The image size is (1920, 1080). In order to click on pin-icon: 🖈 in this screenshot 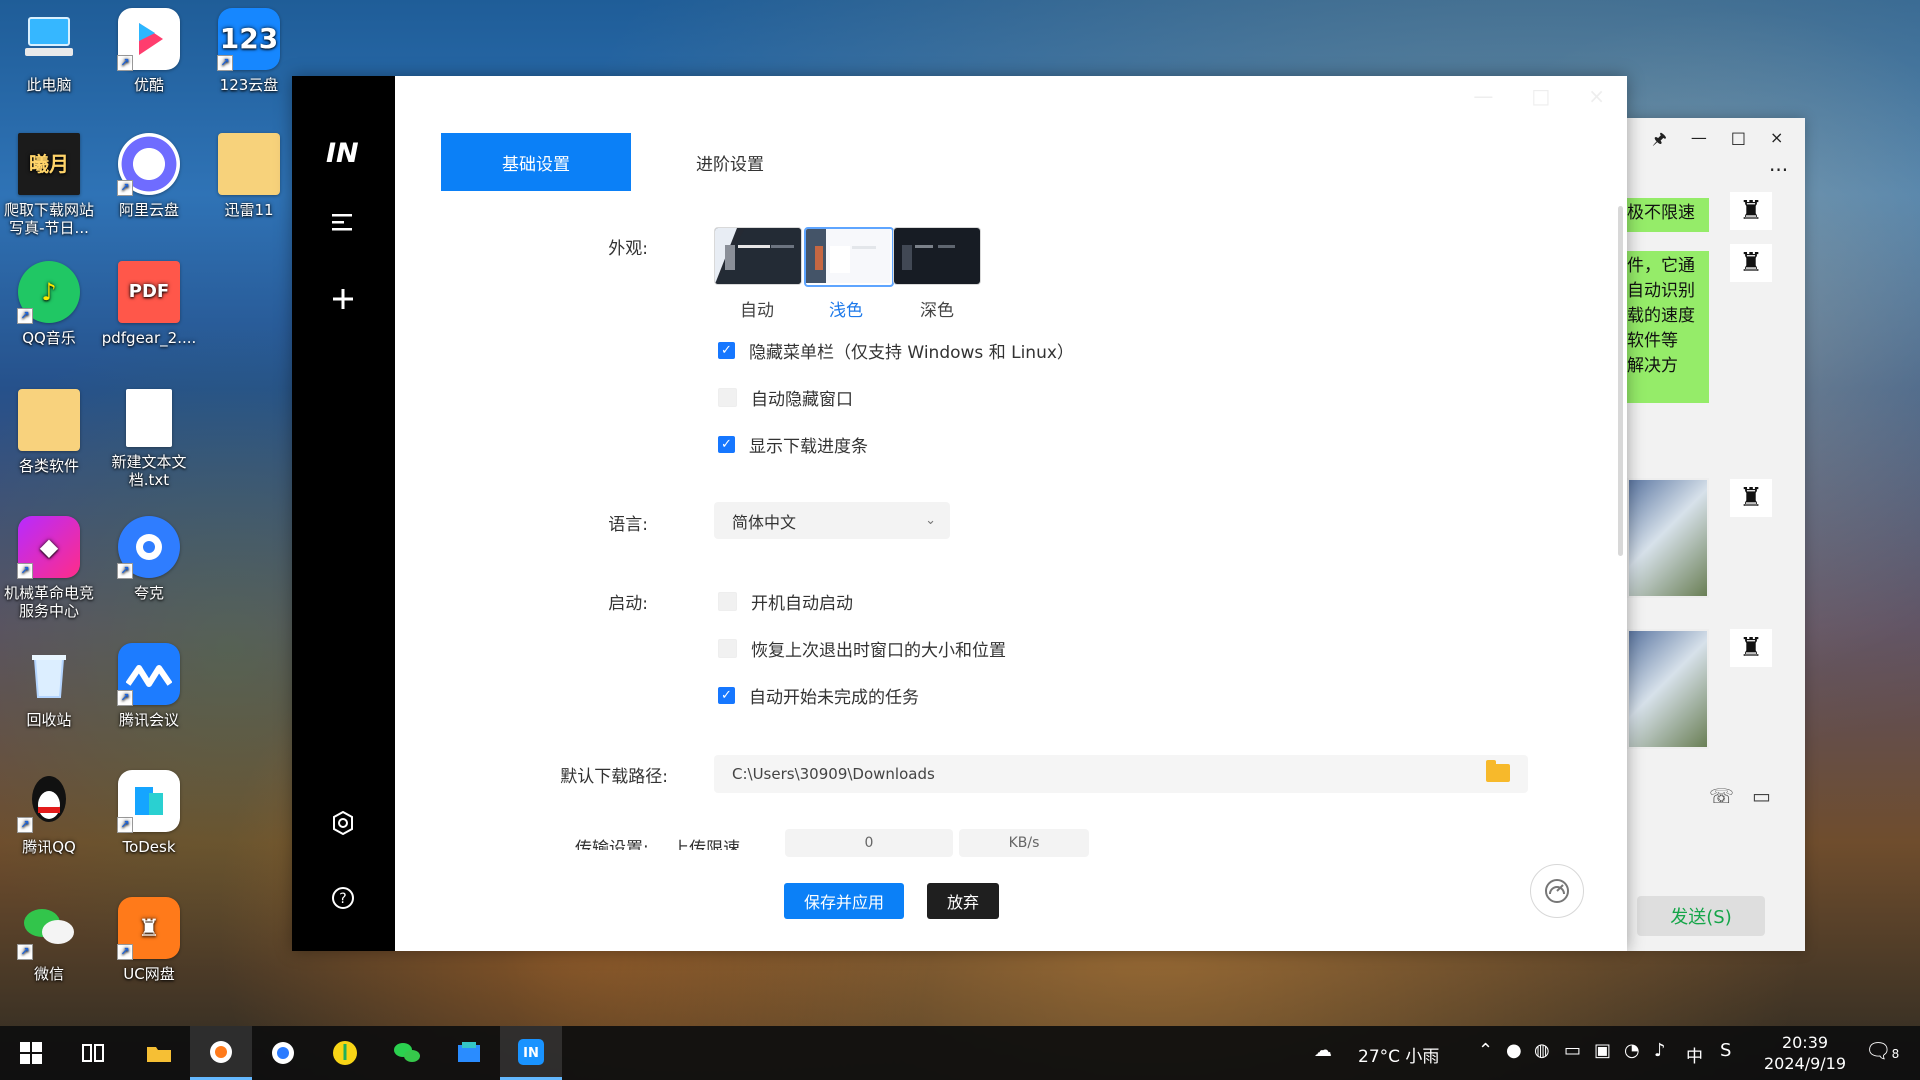, I will do `click(1659, 141)`.